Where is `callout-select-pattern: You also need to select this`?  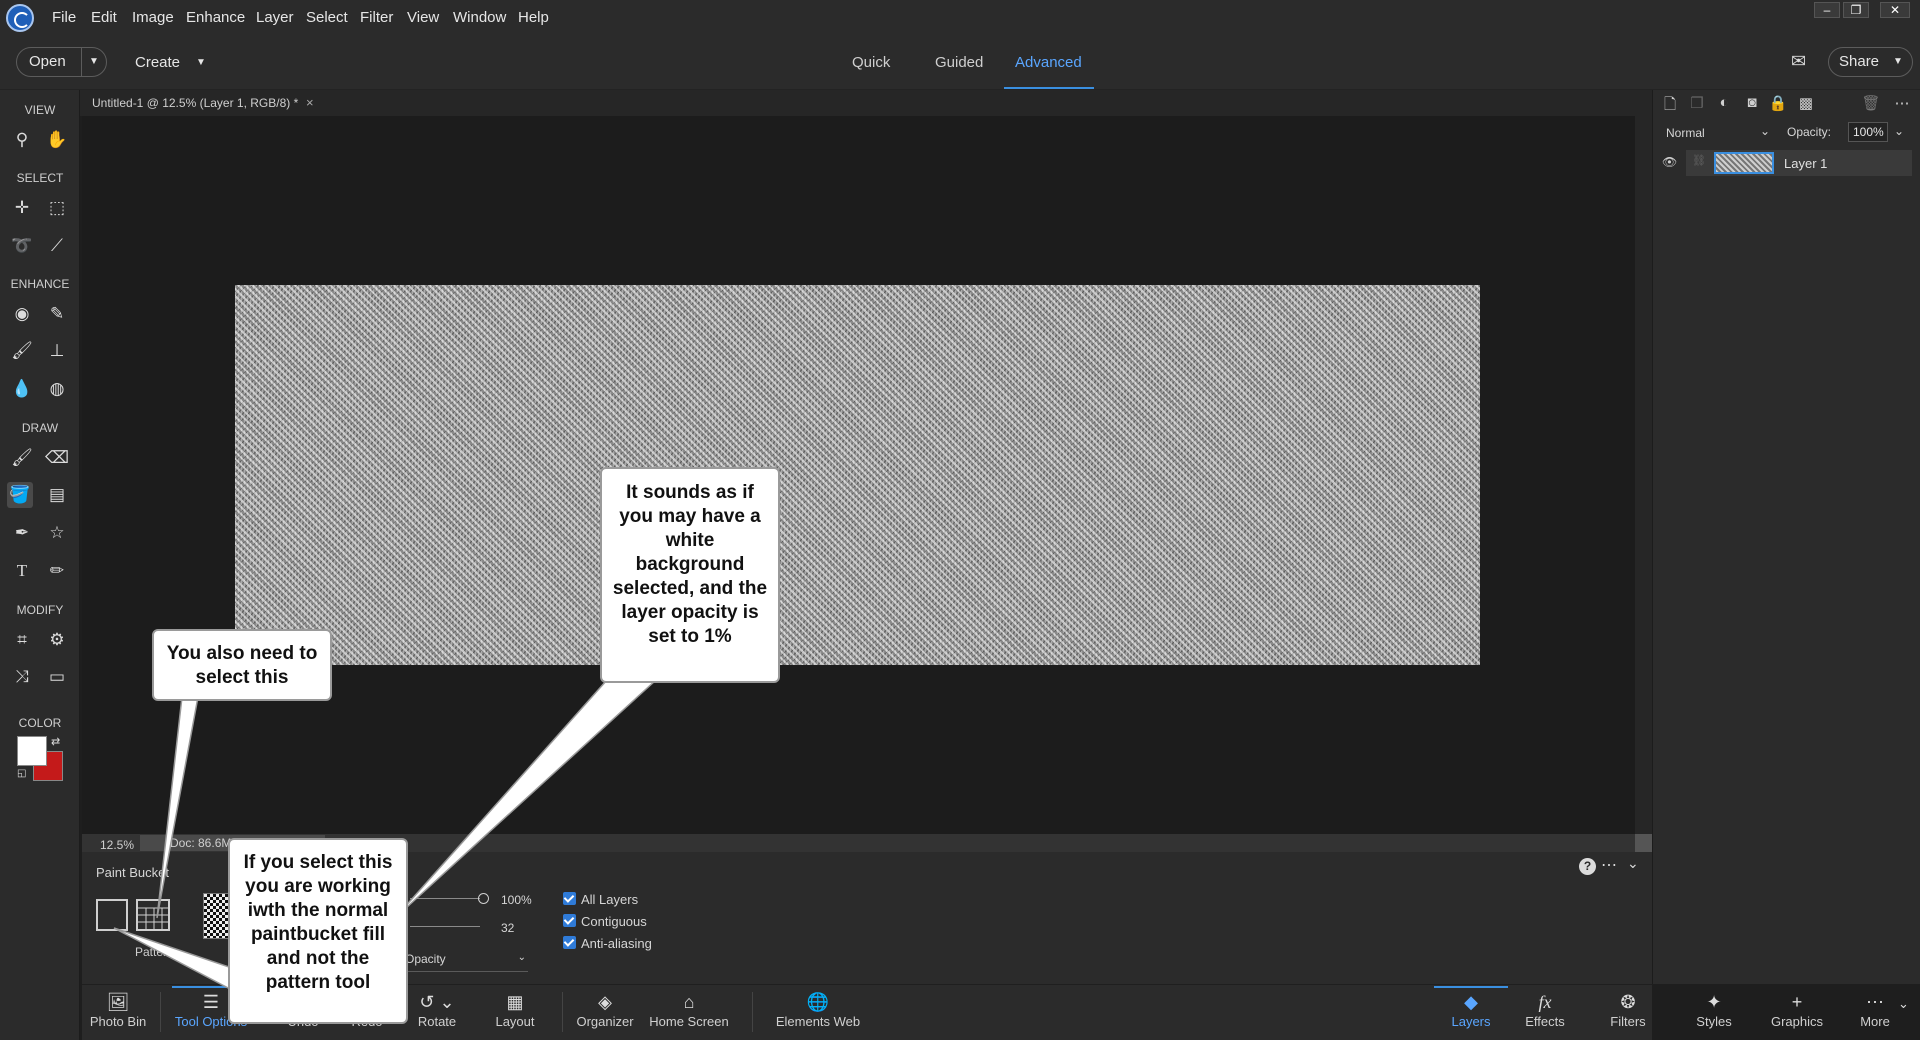
callout-select-pattern: You also need to select this is located at coordinates (242, 665).